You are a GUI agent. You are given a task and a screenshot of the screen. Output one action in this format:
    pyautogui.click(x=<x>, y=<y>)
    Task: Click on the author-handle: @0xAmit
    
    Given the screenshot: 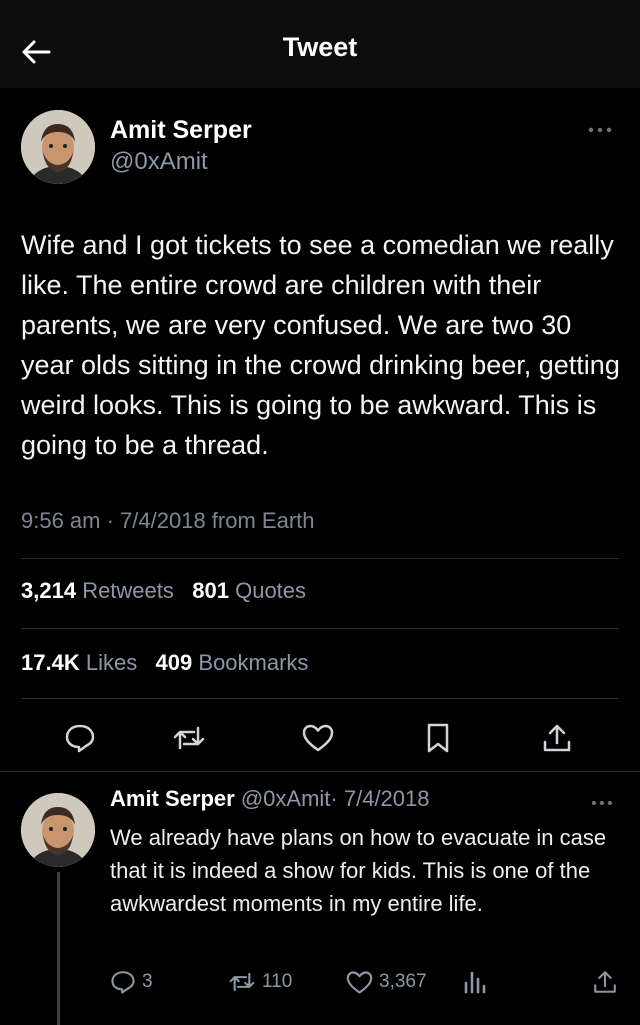 What is the action you would take?
    pyautogui.click(x=159, y=162)
    